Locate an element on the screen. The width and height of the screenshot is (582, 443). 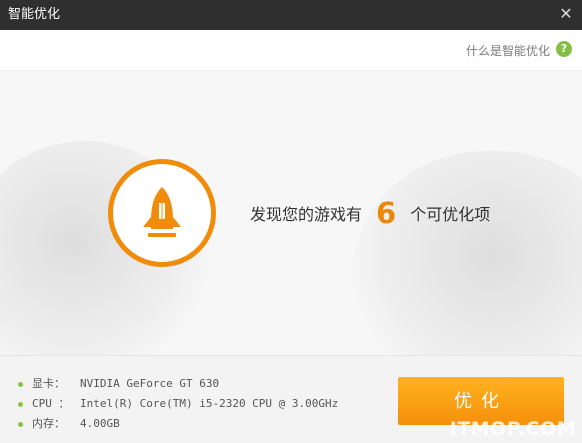
rocket-icon is located at coordinates (162, 212).